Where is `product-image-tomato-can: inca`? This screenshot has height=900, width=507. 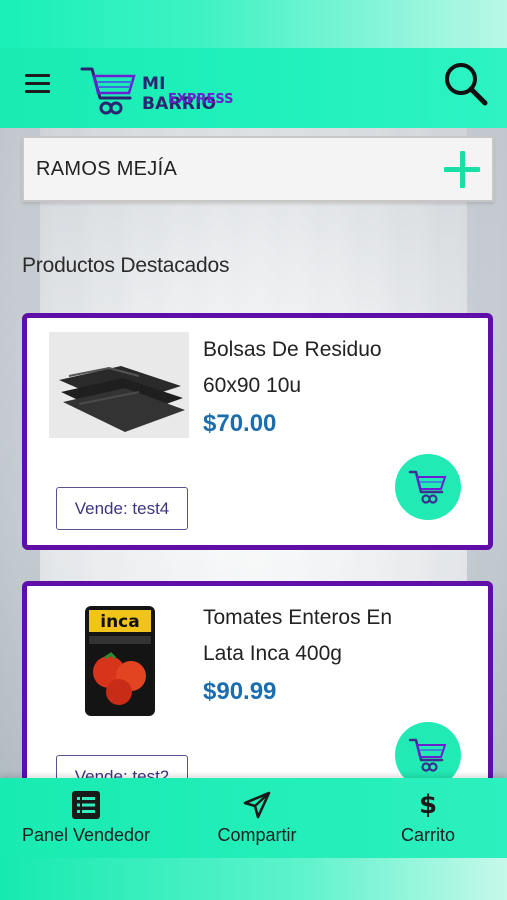 product-image-tomato-can: inca is located at coordinates (119, 660).